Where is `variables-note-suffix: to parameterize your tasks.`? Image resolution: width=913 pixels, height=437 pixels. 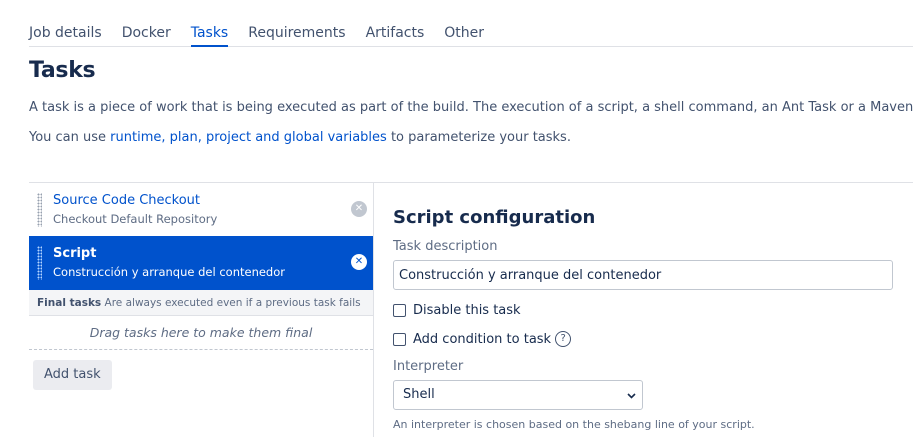
variables-note-suffix: to parameterize your tasks. is located at coordinates (478, 137).